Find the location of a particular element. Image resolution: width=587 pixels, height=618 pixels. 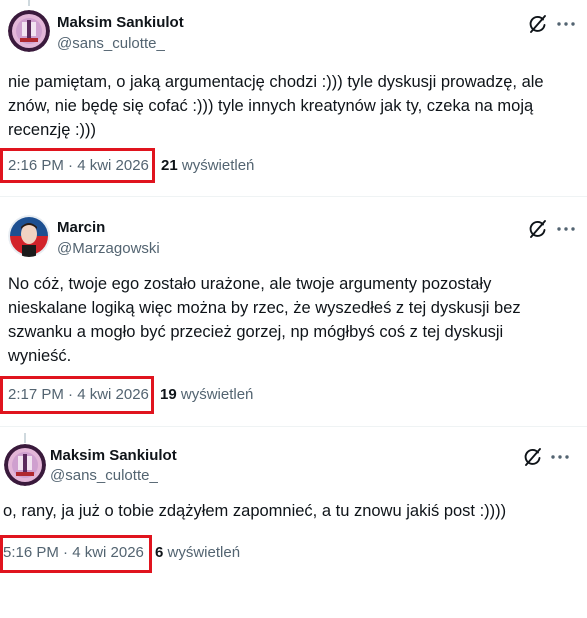

views-count: 19 wyświetleń is located at coordinates (206, 394).